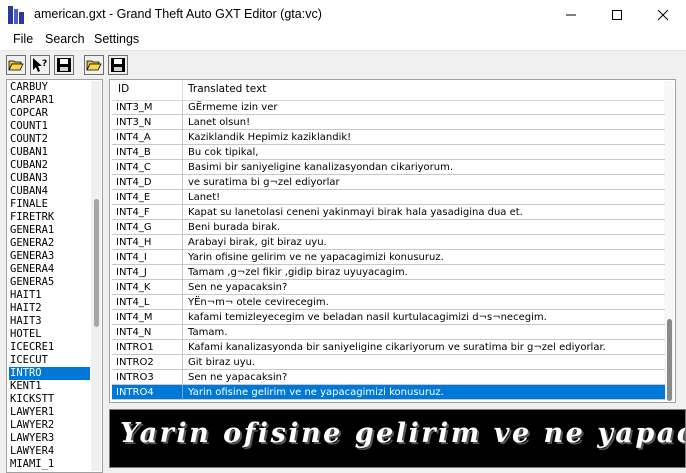 The height and width of the screenshot is (473, 686). I want to click on list-item: HAIT2, so click(49, 308).